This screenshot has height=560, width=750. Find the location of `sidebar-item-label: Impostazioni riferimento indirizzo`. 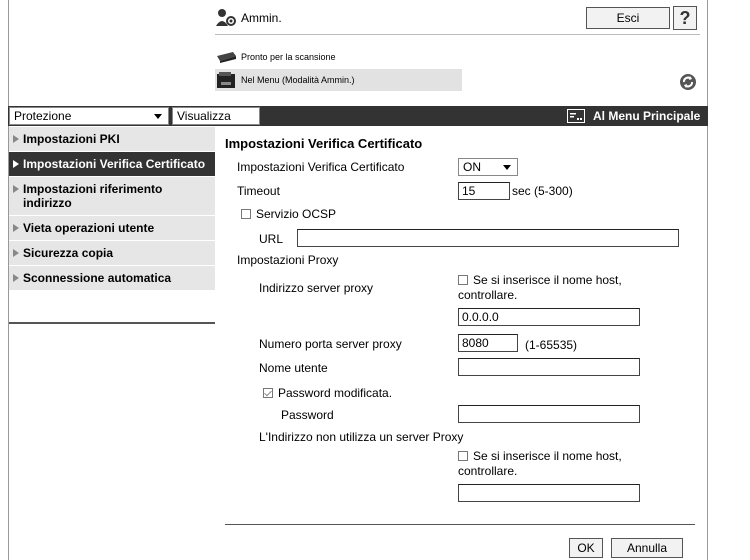

sidebar-item-label: Impostazioni riferimento indirizzo is located at coordinates (93, 196).